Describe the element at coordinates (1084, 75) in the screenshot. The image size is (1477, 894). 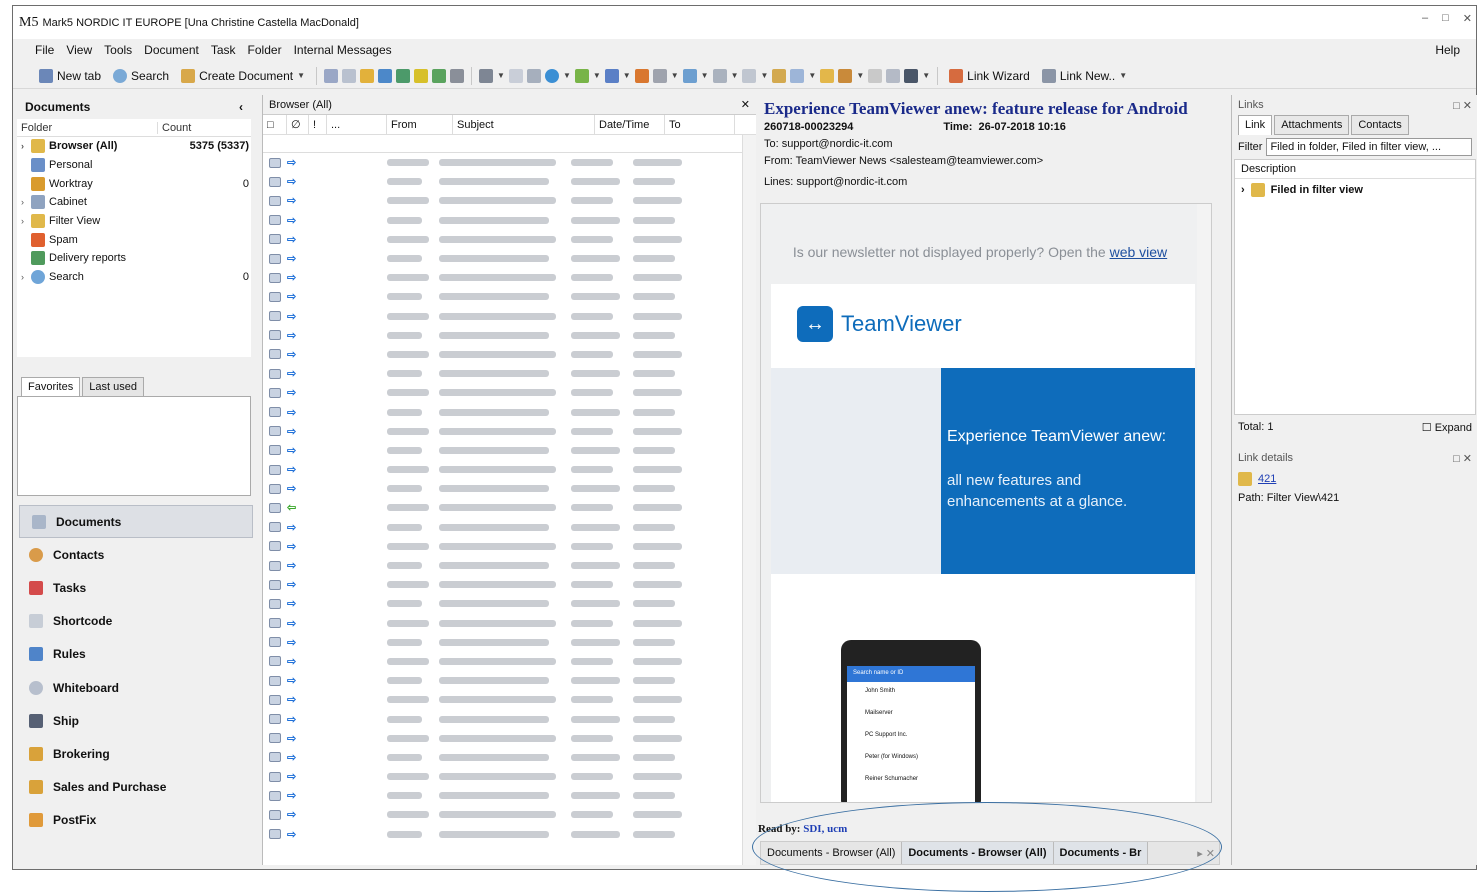
I see `link-new-button: Link New.. ▼` at that location.